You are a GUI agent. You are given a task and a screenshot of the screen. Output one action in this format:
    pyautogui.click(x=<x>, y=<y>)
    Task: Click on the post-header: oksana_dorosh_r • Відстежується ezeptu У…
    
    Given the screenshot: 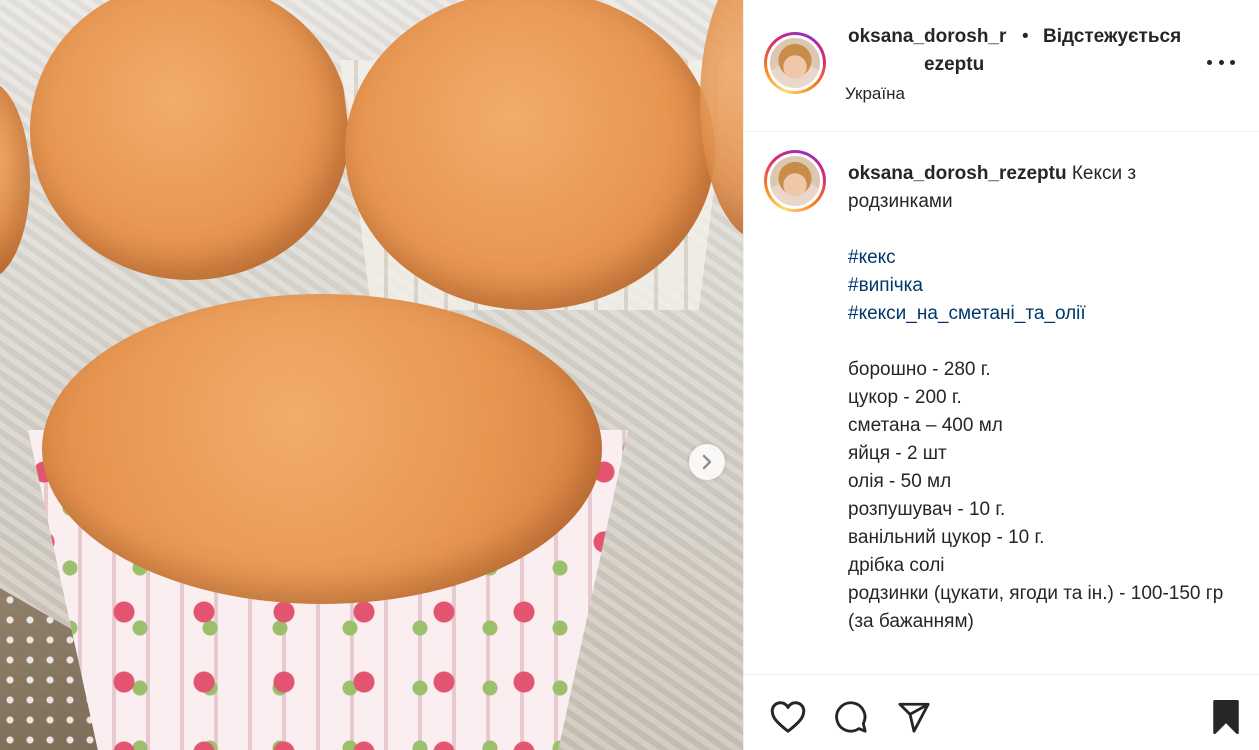 What is the action you would take?
    pyautogui.click(x=1001, y=66)
    